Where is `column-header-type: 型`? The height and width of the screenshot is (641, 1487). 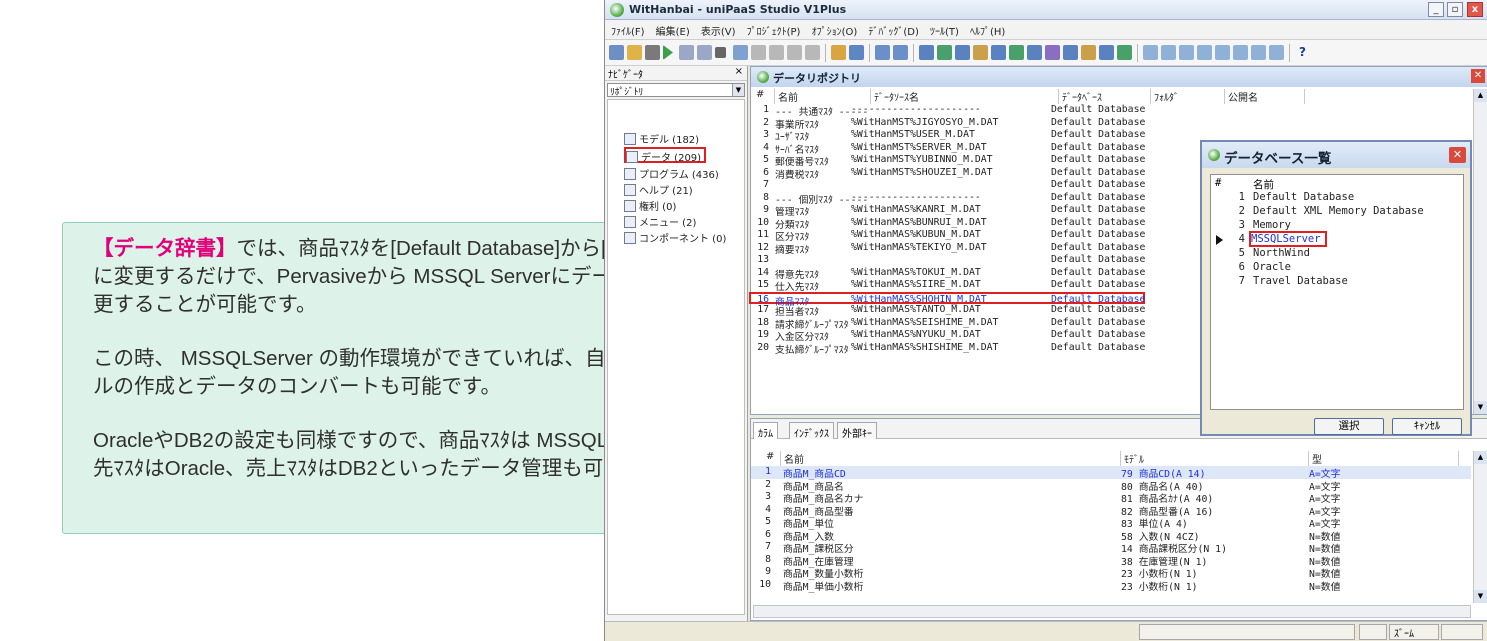
column-header-type: 型 is located at coordinates (1384, 458).